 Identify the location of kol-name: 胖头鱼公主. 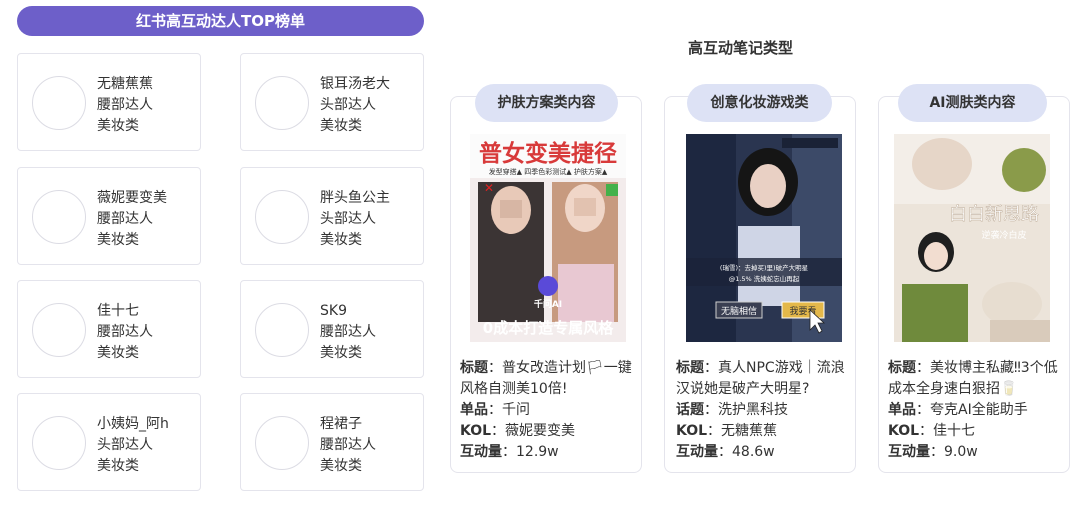
(355, 198).